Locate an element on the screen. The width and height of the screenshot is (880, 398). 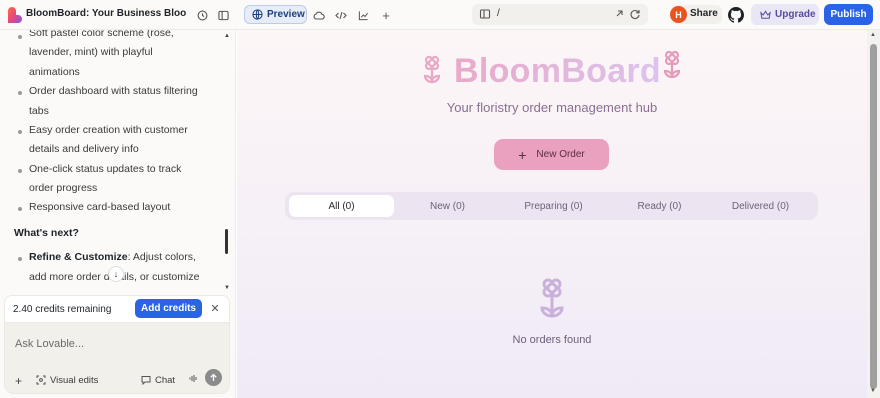
attach-plus-icon: + is located at coordinates (18, 381).